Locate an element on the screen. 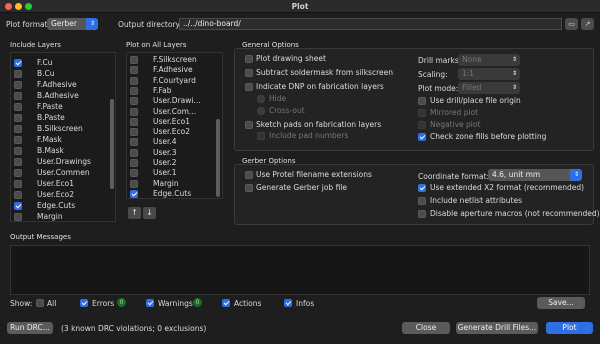 The height and width of the screenshot is (344, 600). include-layer-label: F.Cu is located at coordinates (45, 62).